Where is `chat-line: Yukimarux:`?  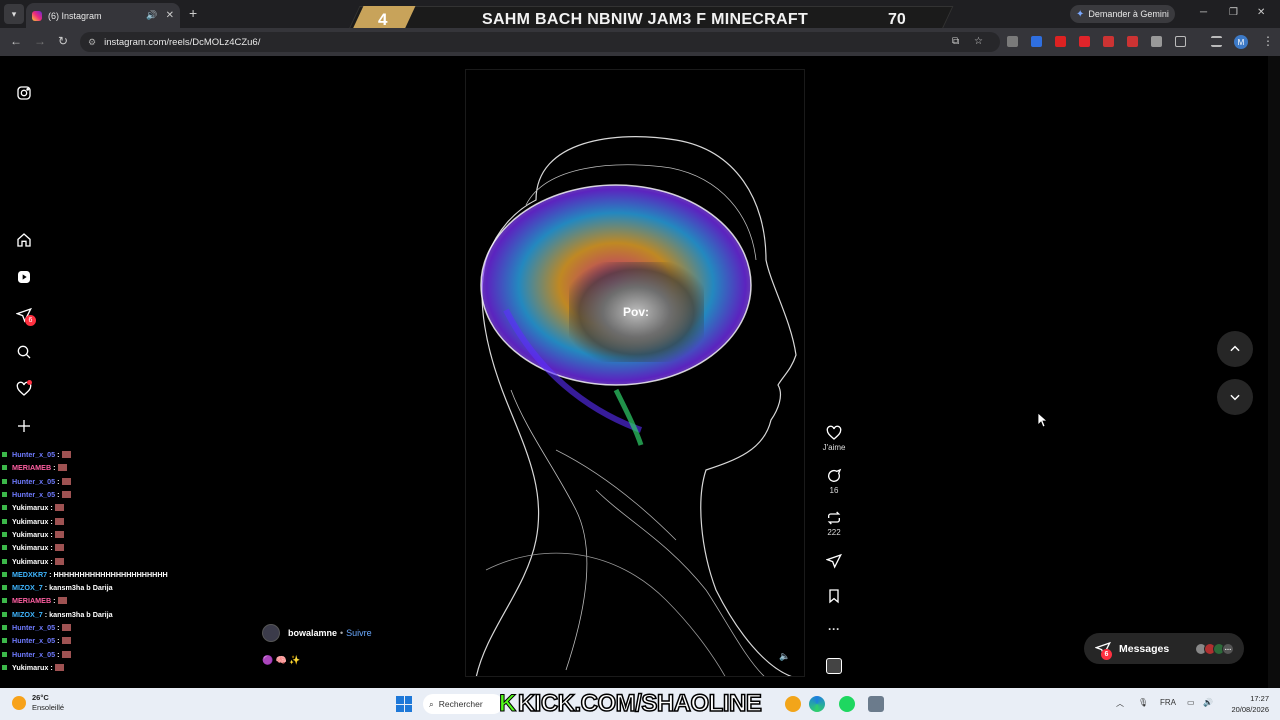
chat-line: Yukimarux: is located at coordinates (112, 520).